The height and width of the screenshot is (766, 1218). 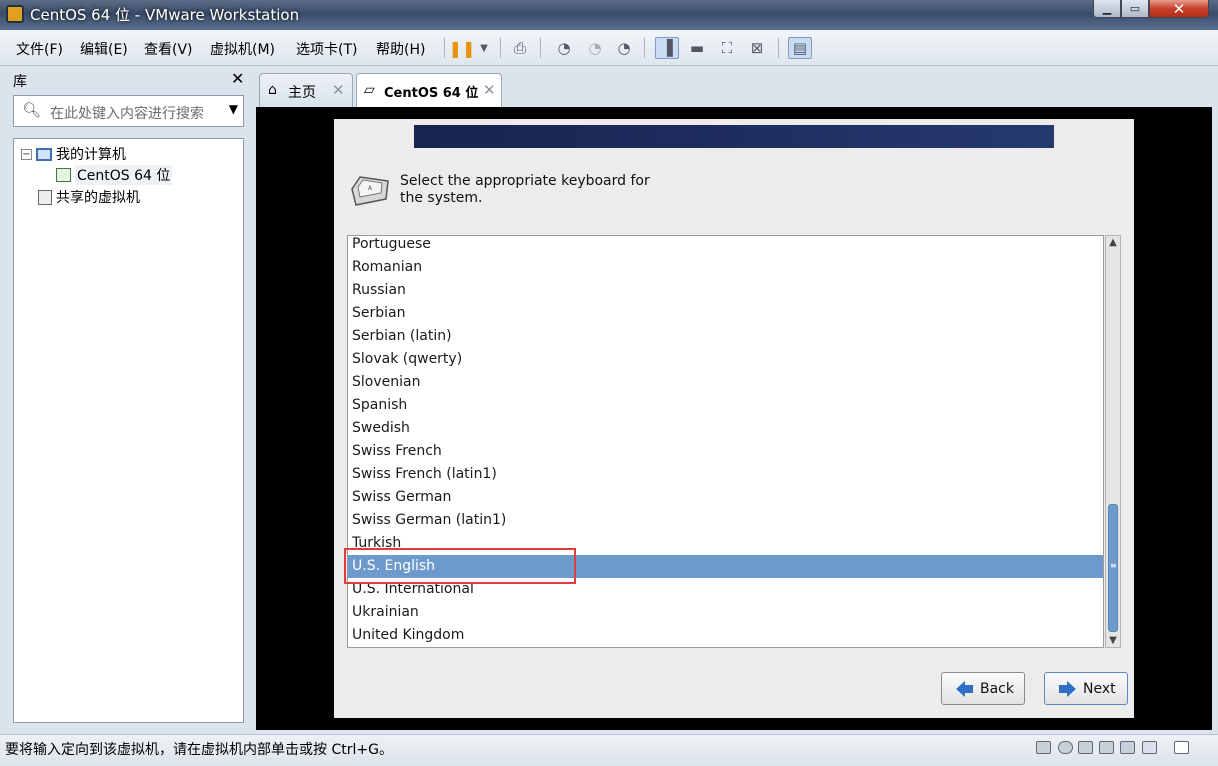 I want to click on list-item: Russian, so click(x=725, y=290).